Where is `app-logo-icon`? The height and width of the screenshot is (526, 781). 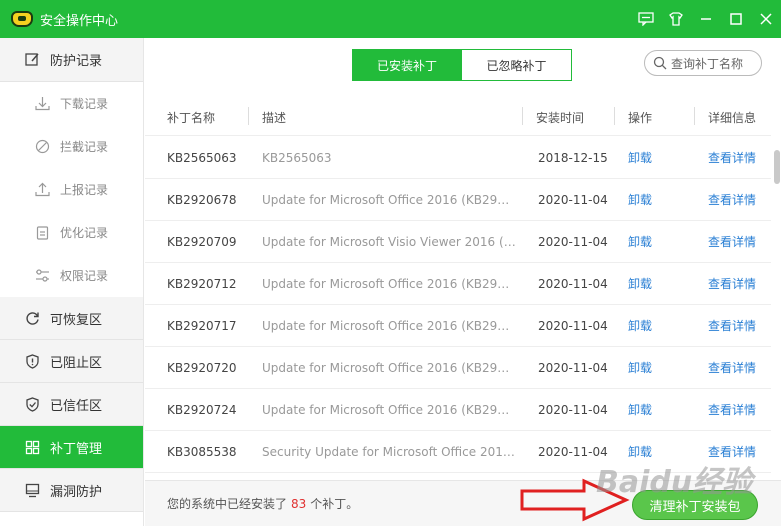 app-logo-icon is located at coordinates (22, 19).